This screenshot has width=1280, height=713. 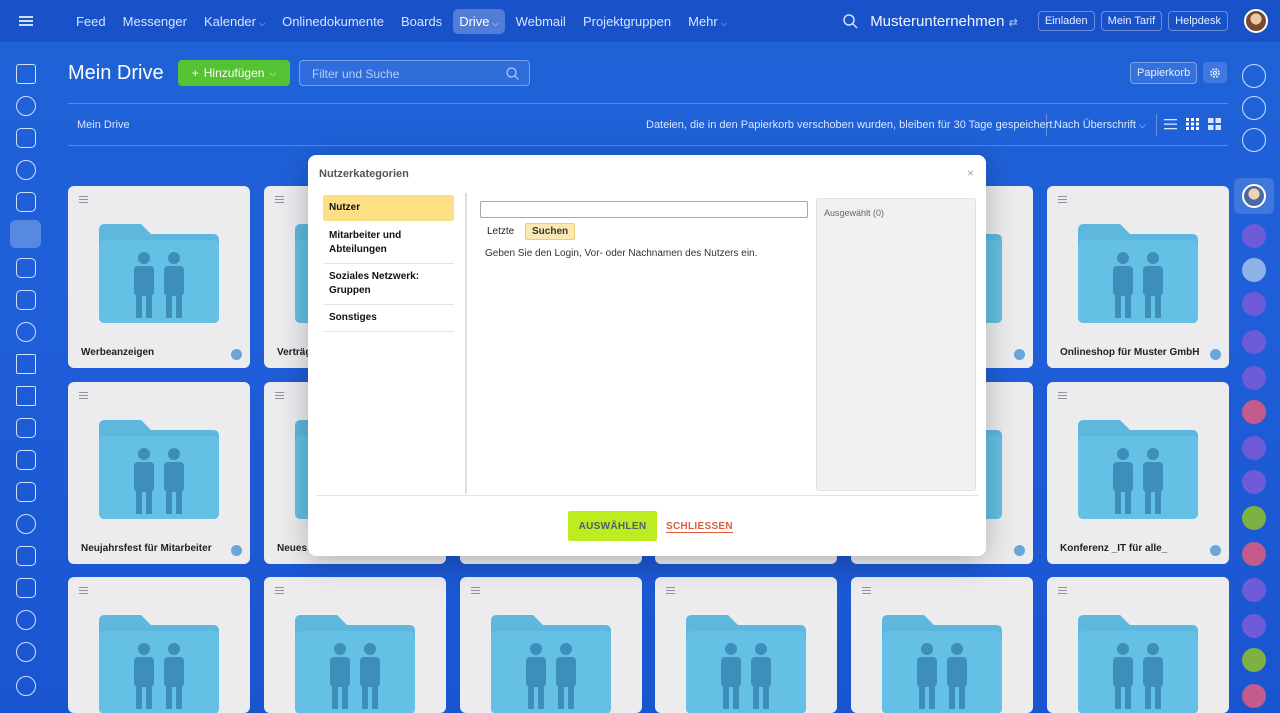 What do you see at coordinates (1254, 270) in the screenshot?
I see `group-avatar` at bounding box center [1254, 270].